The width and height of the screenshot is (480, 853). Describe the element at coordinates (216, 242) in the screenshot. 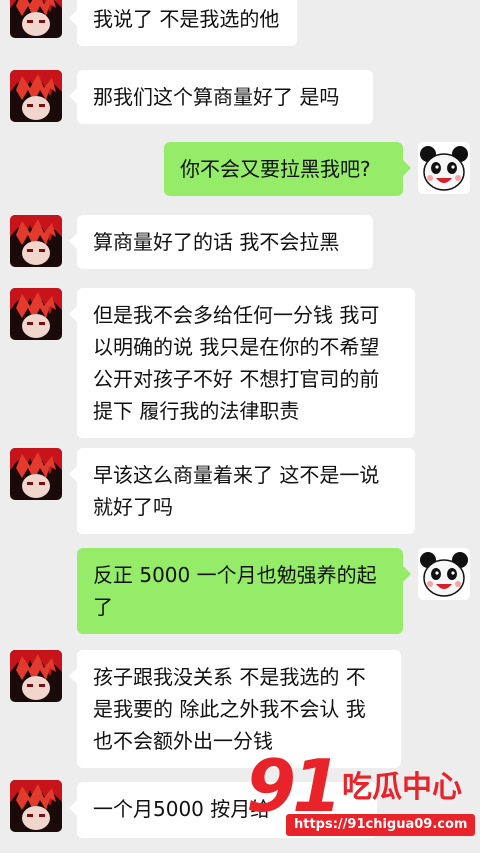

I see `message-text: 算商量好了的话 我不会拉黑` at that location.